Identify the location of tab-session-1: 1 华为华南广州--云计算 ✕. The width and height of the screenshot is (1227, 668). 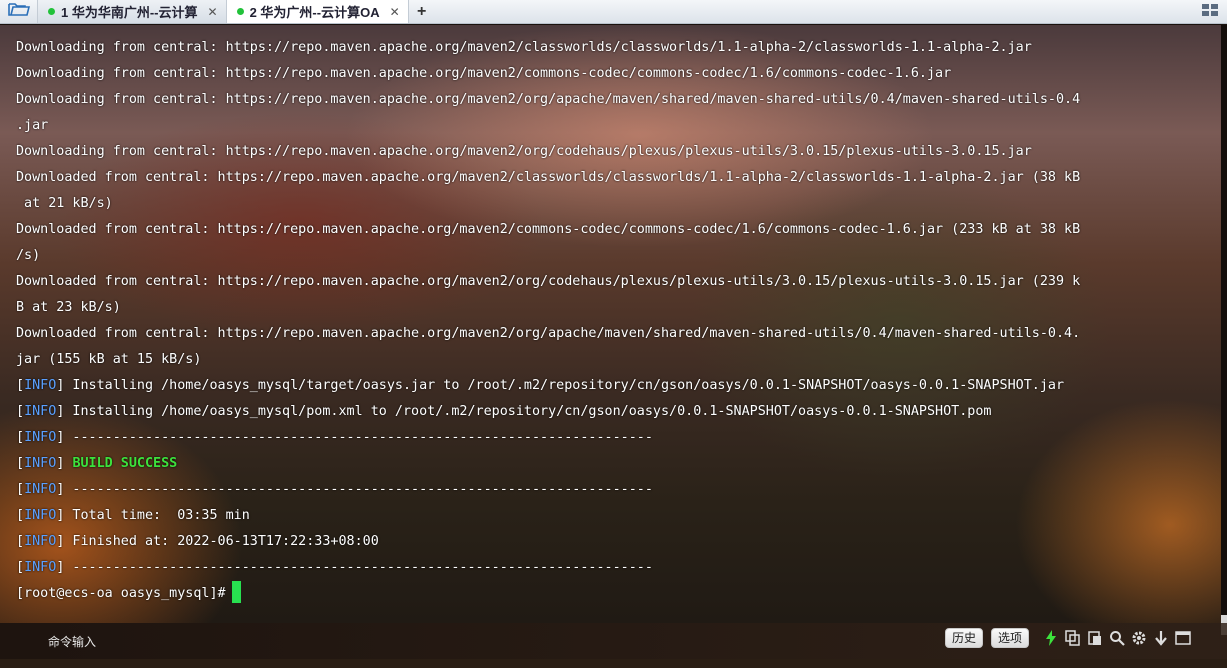
(132, 11).